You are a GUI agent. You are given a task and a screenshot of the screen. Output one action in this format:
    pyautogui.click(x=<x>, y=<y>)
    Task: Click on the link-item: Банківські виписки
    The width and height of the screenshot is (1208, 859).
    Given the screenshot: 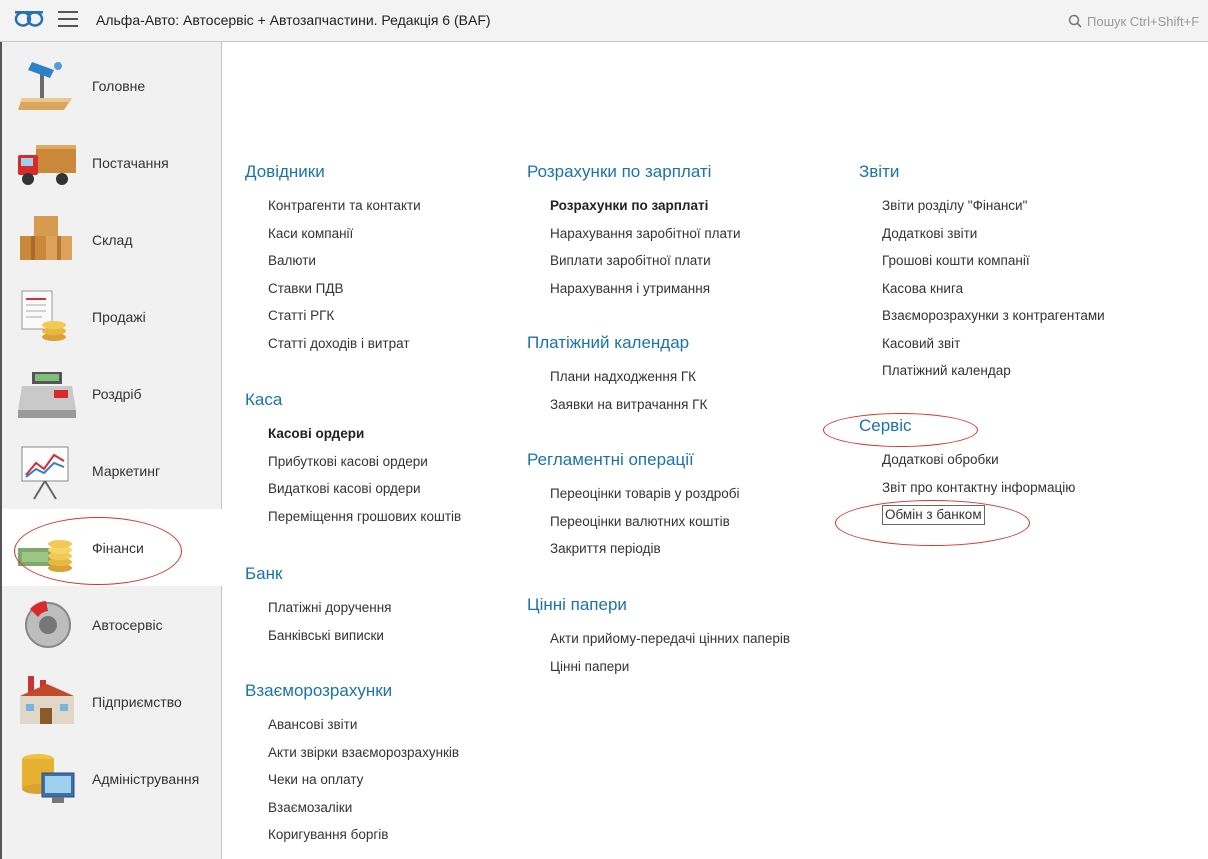 What is the action you would take?
    pyautogui.click(x=318, y=636)
    